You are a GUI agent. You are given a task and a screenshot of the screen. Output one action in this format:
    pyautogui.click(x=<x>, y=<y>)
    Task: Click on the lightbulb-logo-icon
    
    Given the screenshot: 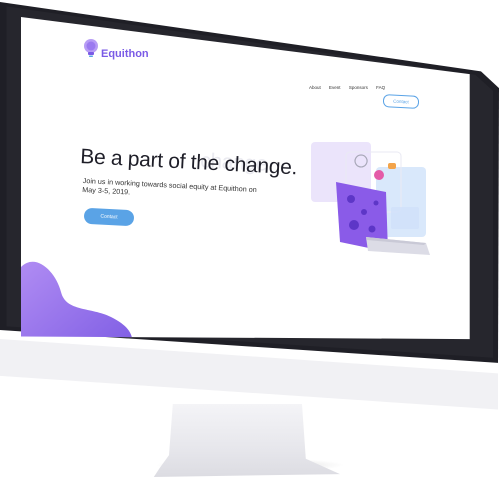 What is the action you would take?
    pyautogui.click(x=91, y=48)
    